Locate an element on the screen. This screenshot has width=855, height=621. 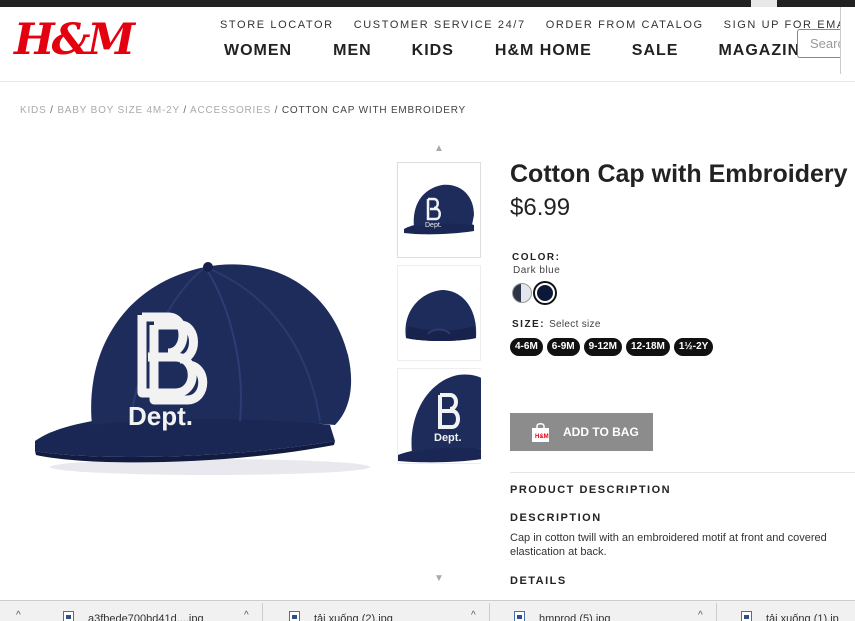
download-item: tải xuống (1).jp is located at coordinates (790, 611).